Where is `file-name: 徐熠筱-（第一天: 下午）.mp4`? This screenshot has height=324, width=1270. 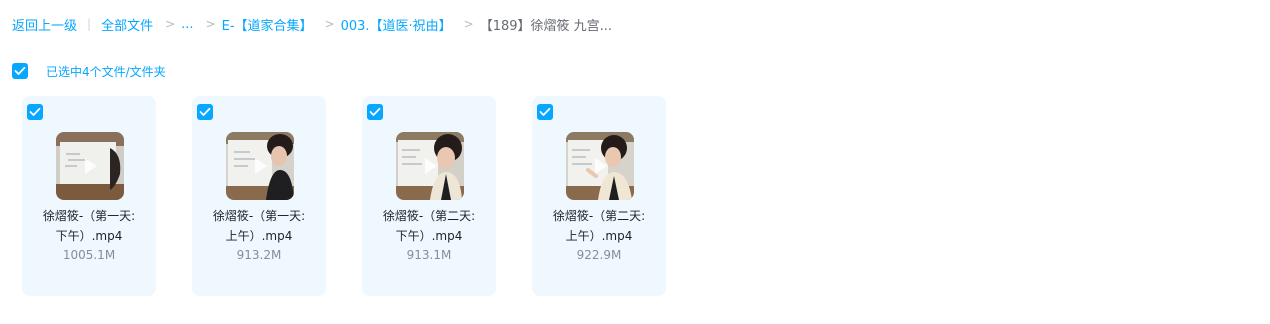
file-name: 徐熠筱-（第一天: 下午）.mp4 is located at coordinates (89, 226).